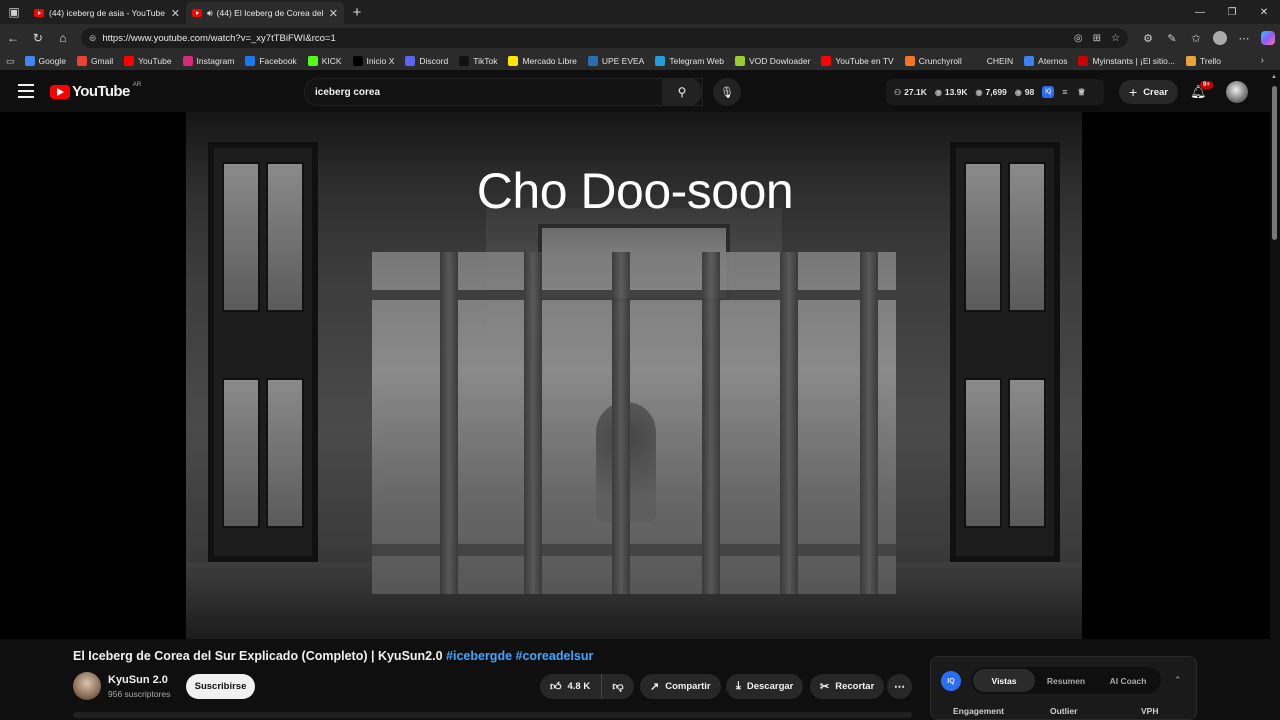  Describe the element at coordinates (26, 91) in the screenshot. I see `menu-icon` at that location.